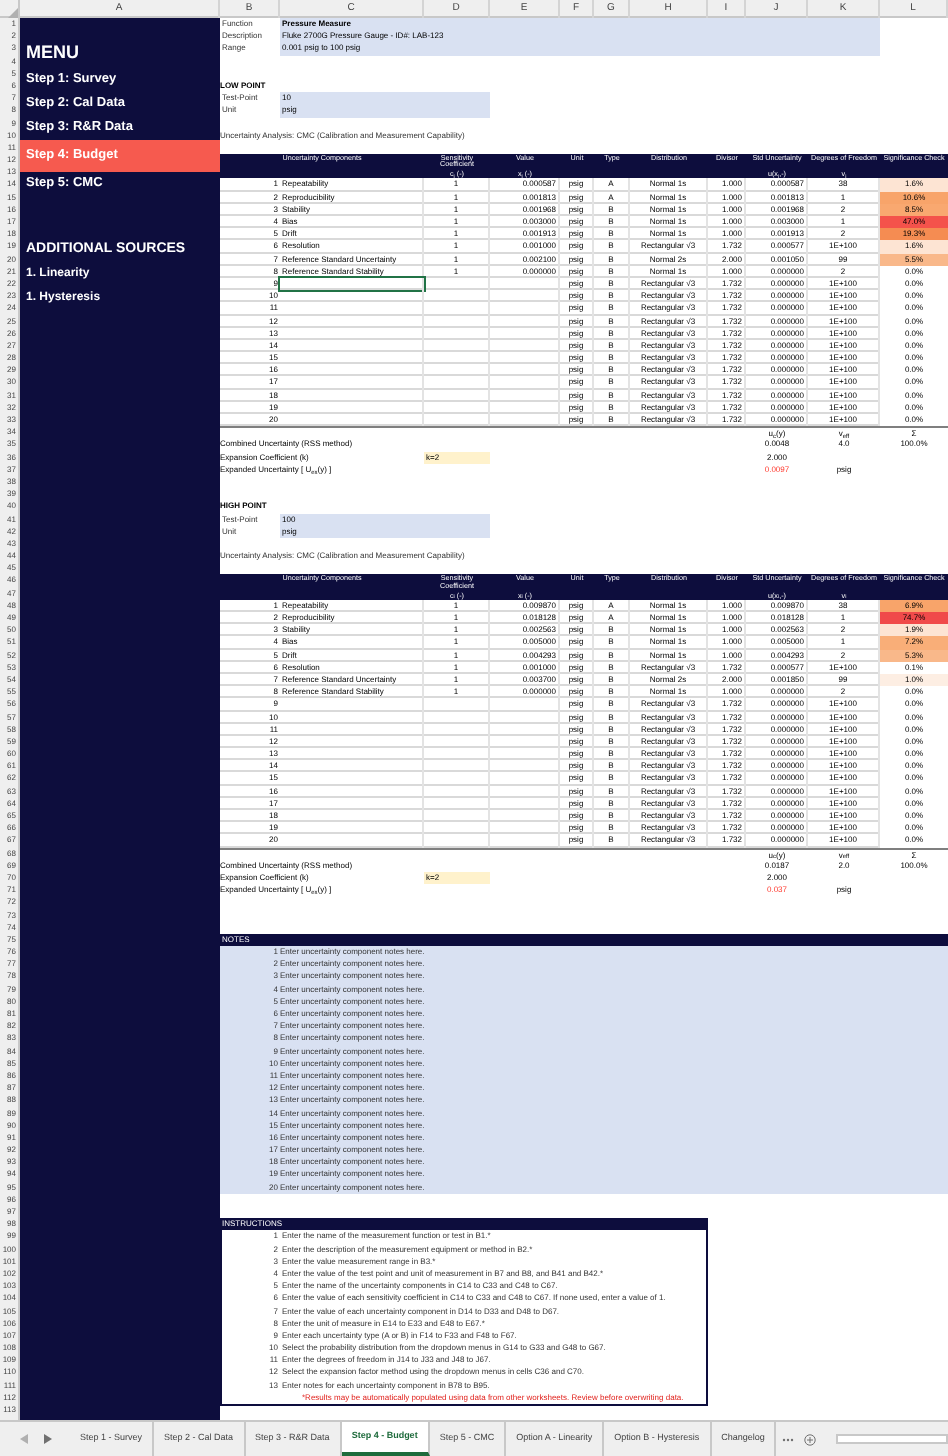 Image resolution: width=948 pixels, height=1456 pixels. Describe the element at coordinates (810, 1439) in the screenshot. I see `add-sheet-icon` at that location.